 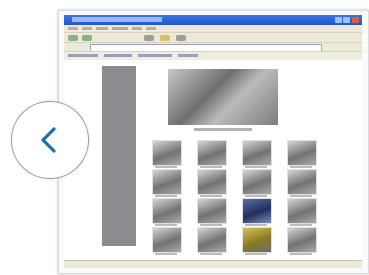 I want to click on history-icon, so click(x=181, y=38).